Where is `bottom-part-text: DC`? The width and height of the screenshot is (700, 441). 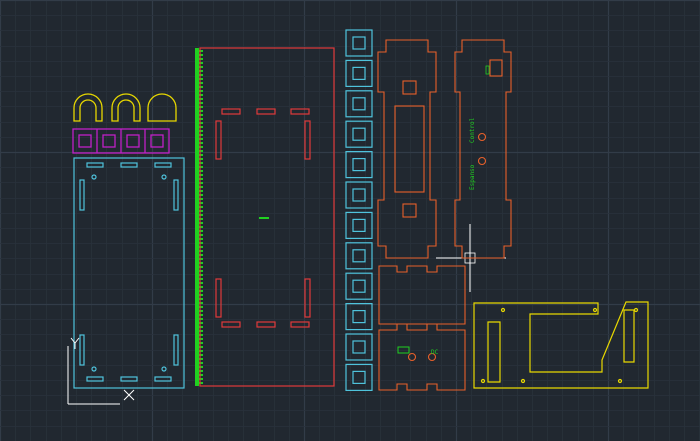
bottom-part-text: DC is located at coordinates (435, 352).